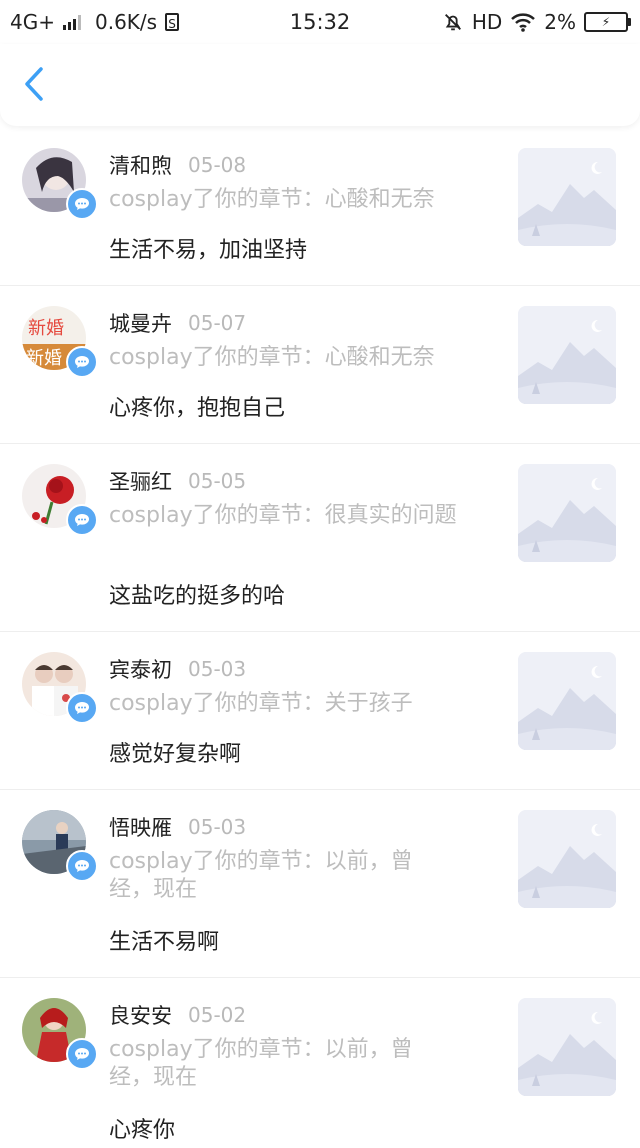 This screenshot has height=1148, width=640. I want to click on status-bar: 4G+ 0.6K/s S 15:32 HD 2% ⚡, so click(320, 22).